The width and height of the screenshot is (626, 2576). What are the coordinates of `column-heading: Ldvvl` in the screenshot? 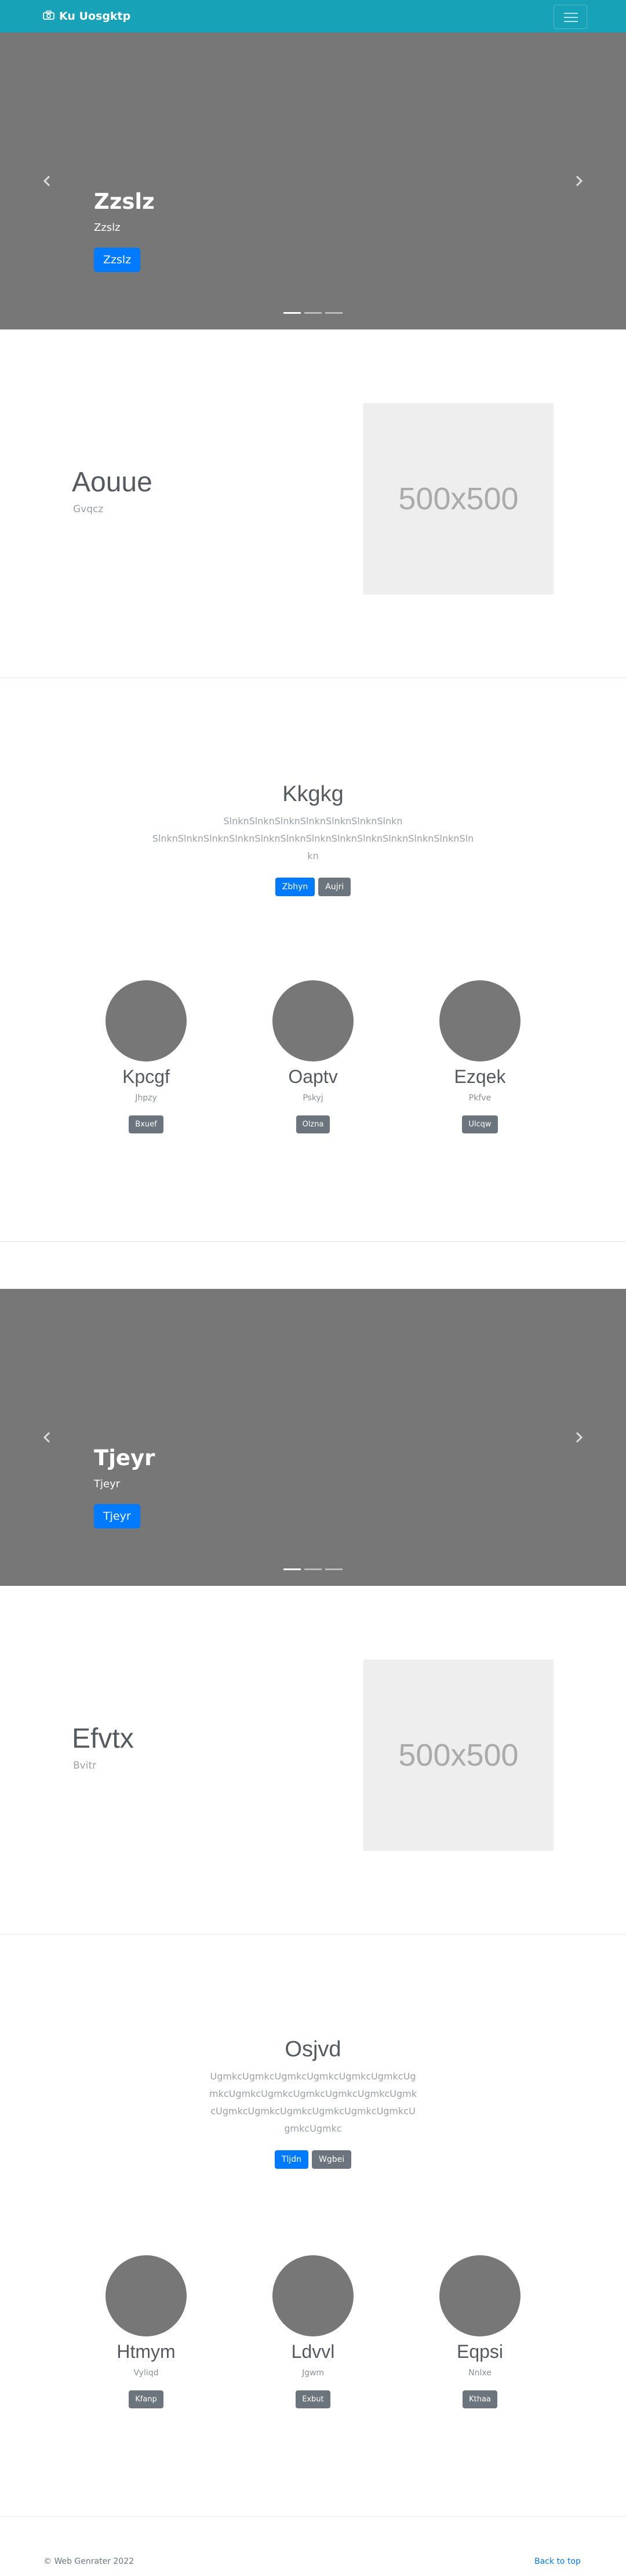 It's located at (313, 2351).